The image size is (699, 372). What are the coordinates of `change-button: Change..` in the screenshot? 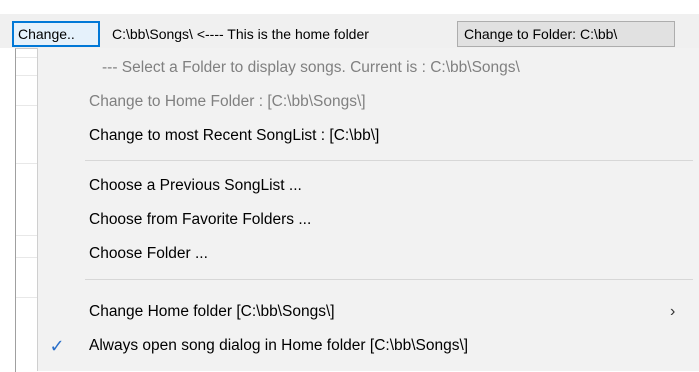 It's located at (56, 34).